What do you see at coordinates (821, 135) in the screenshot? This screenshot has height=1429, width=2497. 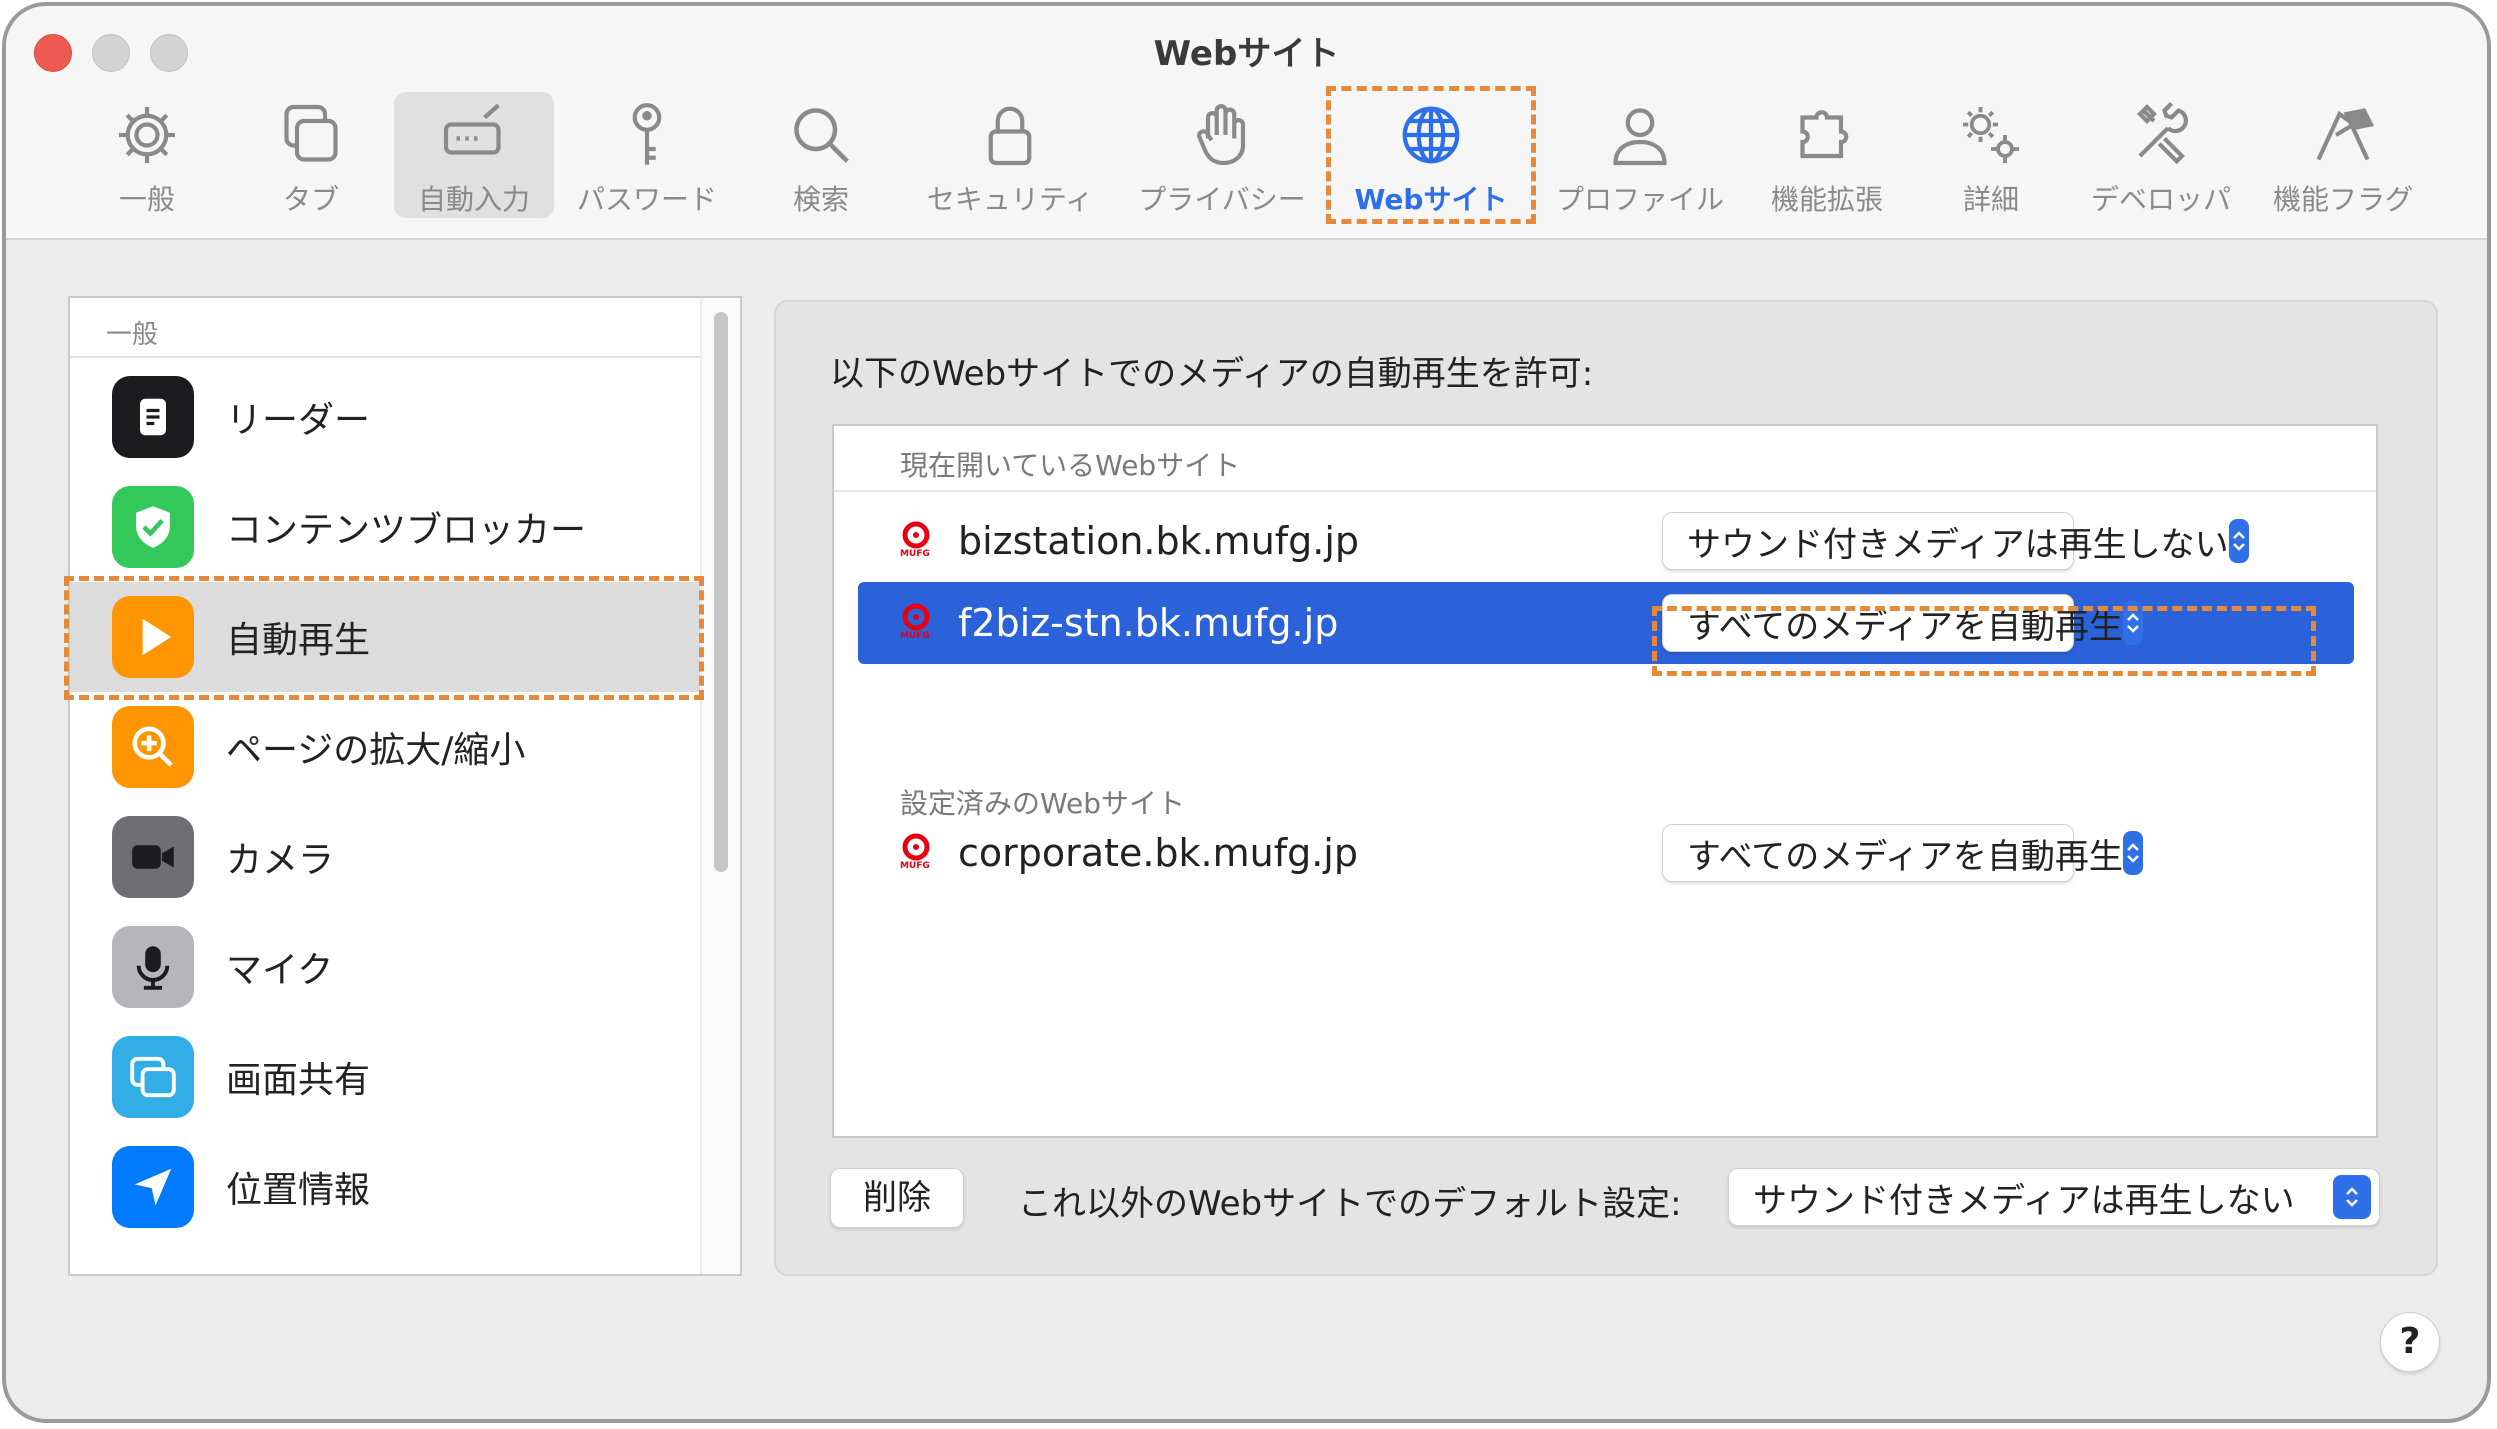 I see `search-icon` at bounding box center [821, 135].